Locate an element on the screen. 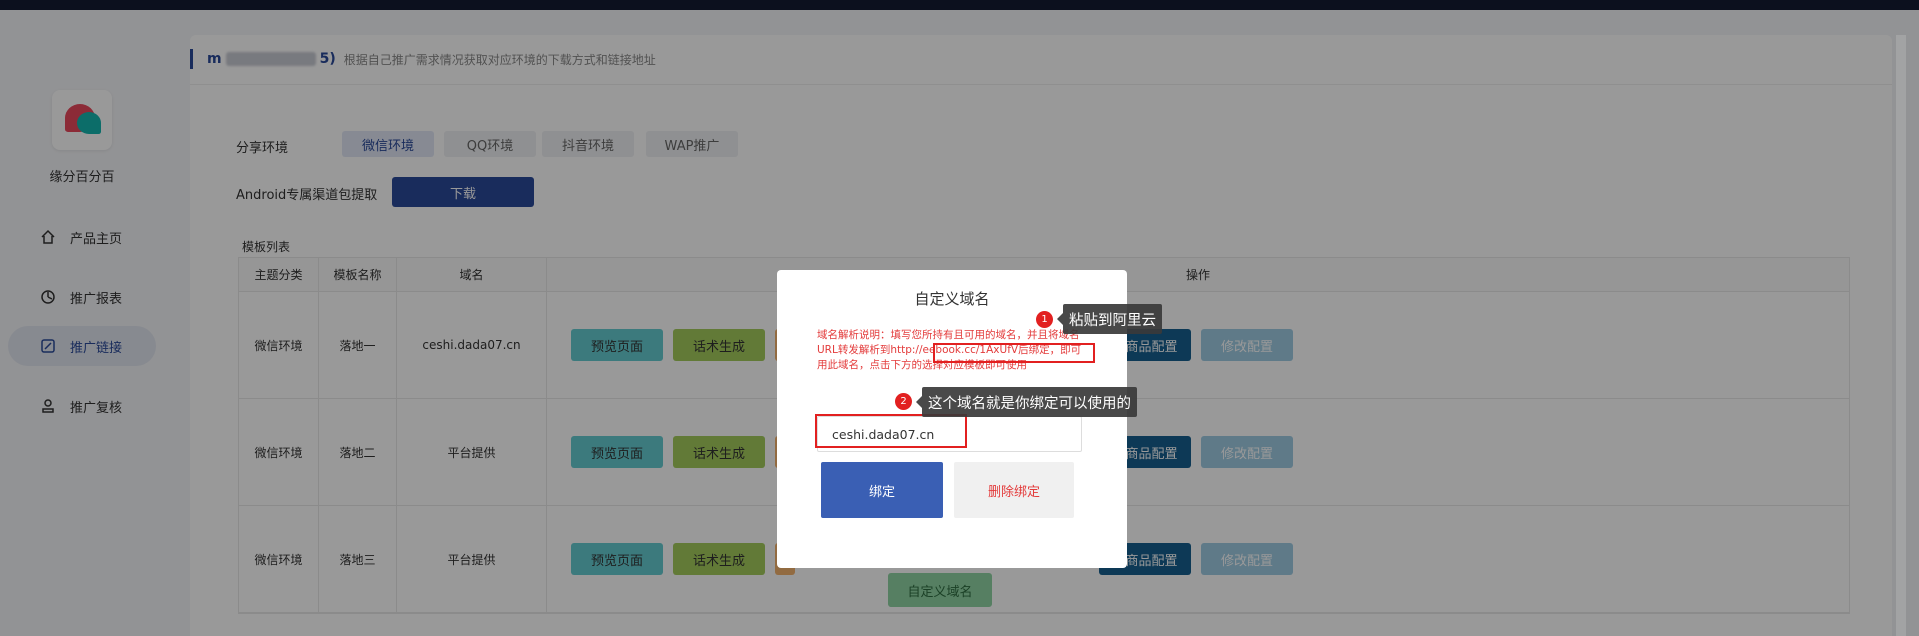 This screenshot has width=1919, height=636. annotation-badge-2: 2 is located at coordinates (903, 401).